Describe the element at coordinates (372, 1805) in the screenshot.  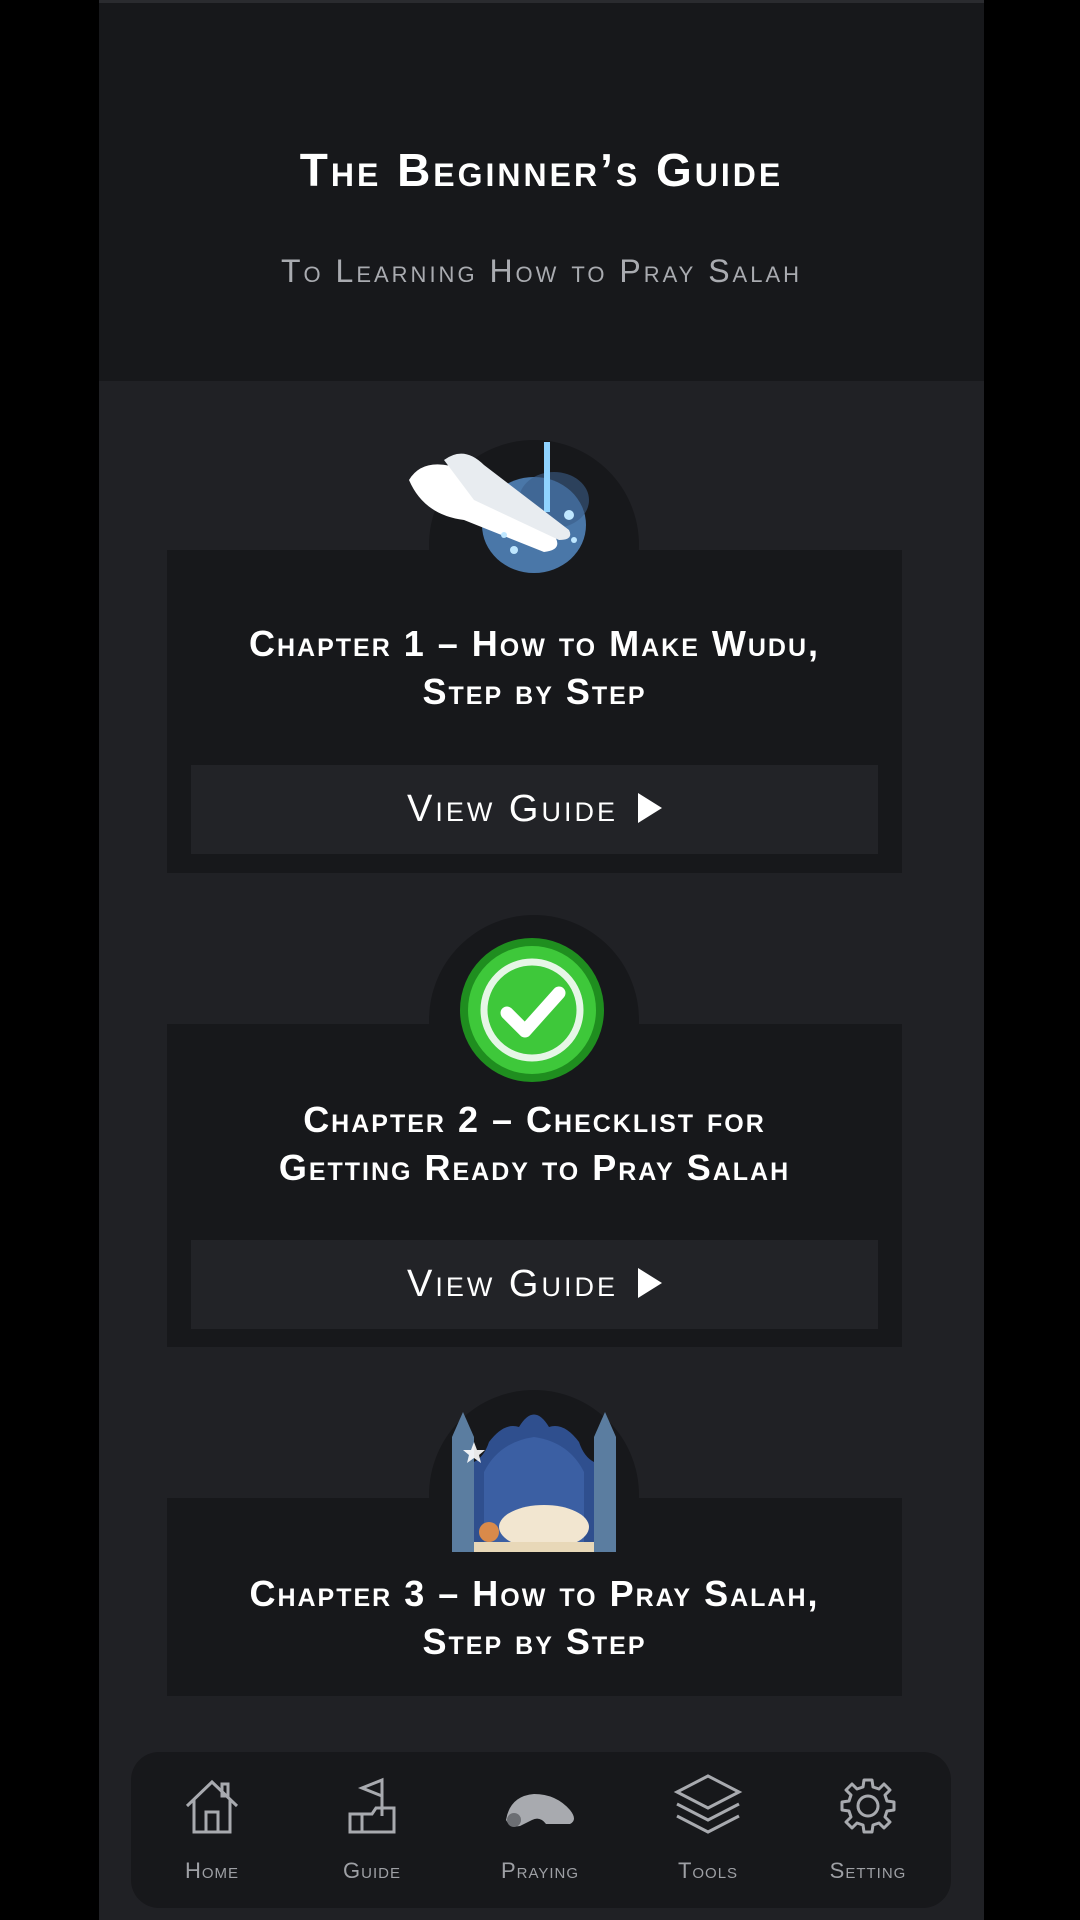
I see `guide-flag-icon` at that location.